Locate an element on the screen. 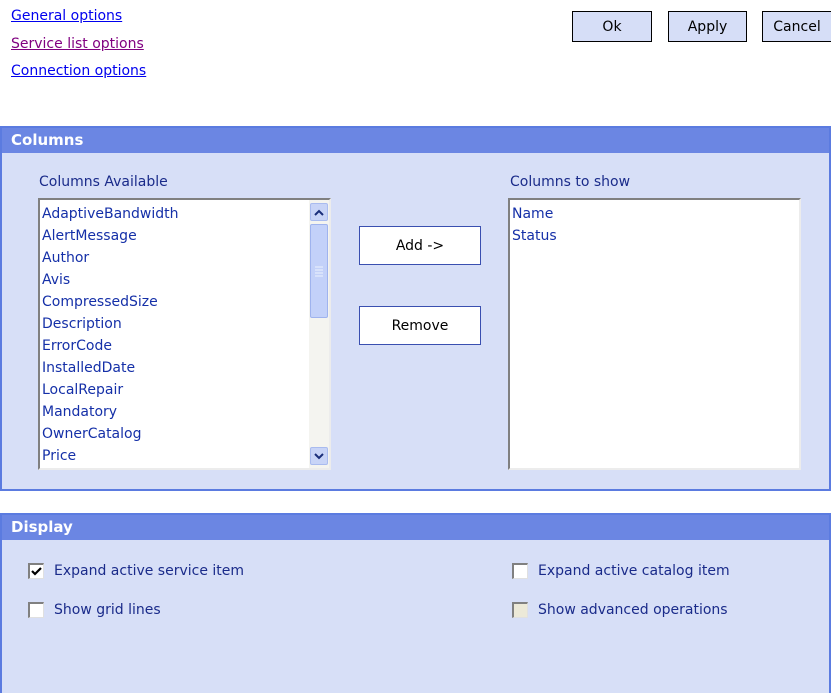 The height and width of the screenshot is (693, 831). columns-to-show-label: Columns to show is located at coordinates (570, 182).